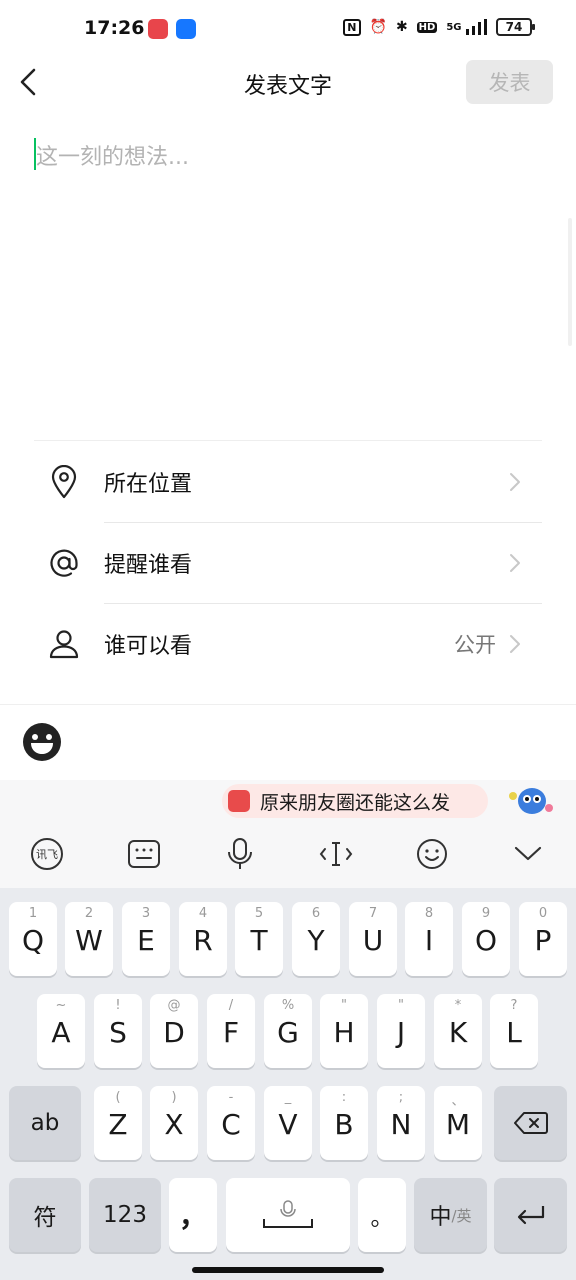 This screenshot has height=1280, width=576. I want to click on backspace-icon, so click(530, 1123).